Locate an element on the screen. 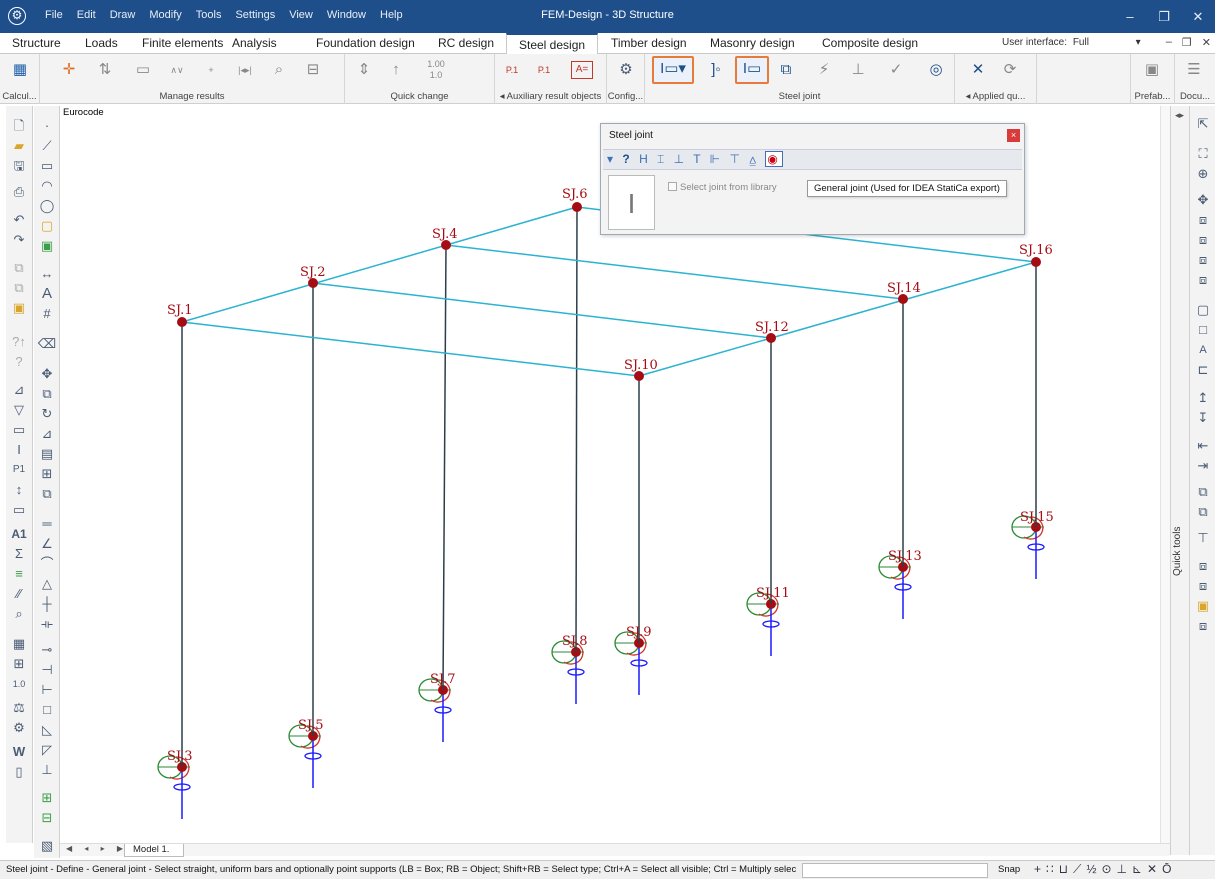 This screenshot has height=879, width=1215. app-logo-icon: ⚙ is located at coordinates (17, 16).